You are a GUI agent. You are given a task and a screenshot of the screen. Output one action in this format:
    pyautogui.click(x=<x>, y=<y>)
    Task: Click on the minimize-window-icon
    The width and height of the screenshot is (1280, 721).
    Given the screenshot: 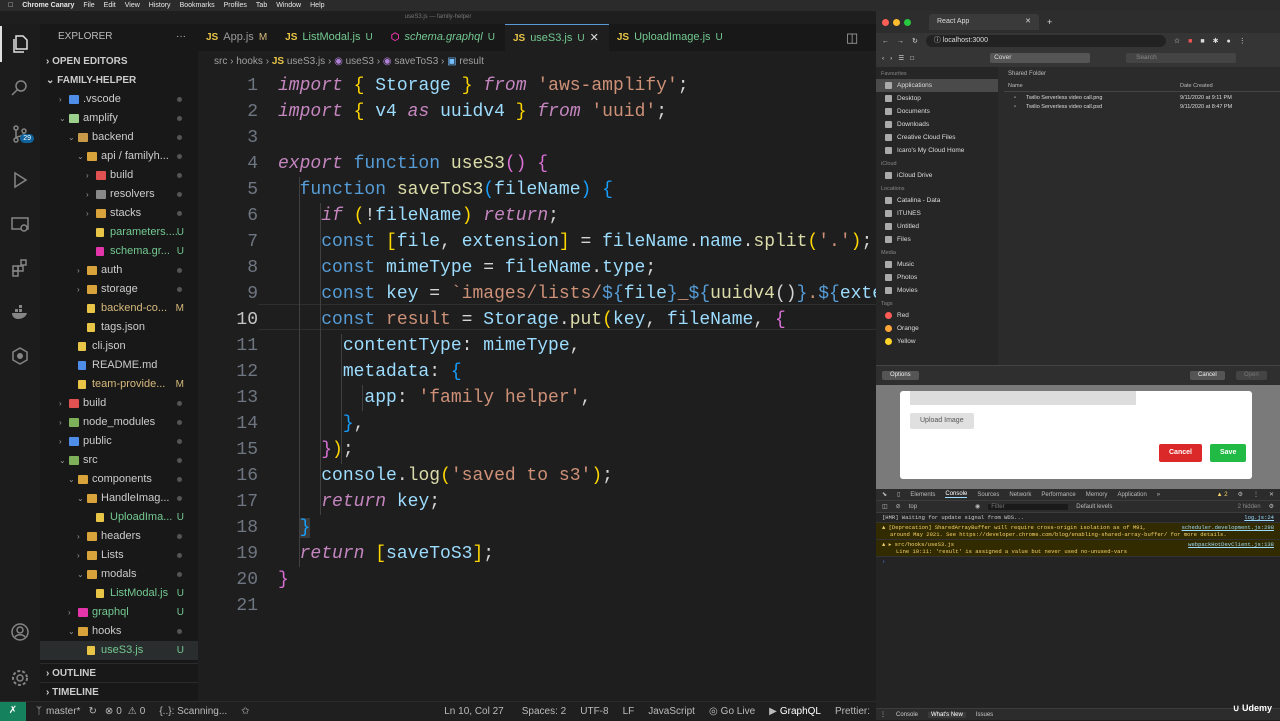 What is the action you would take?
    pyautogui.click(x=896, y=22)
    